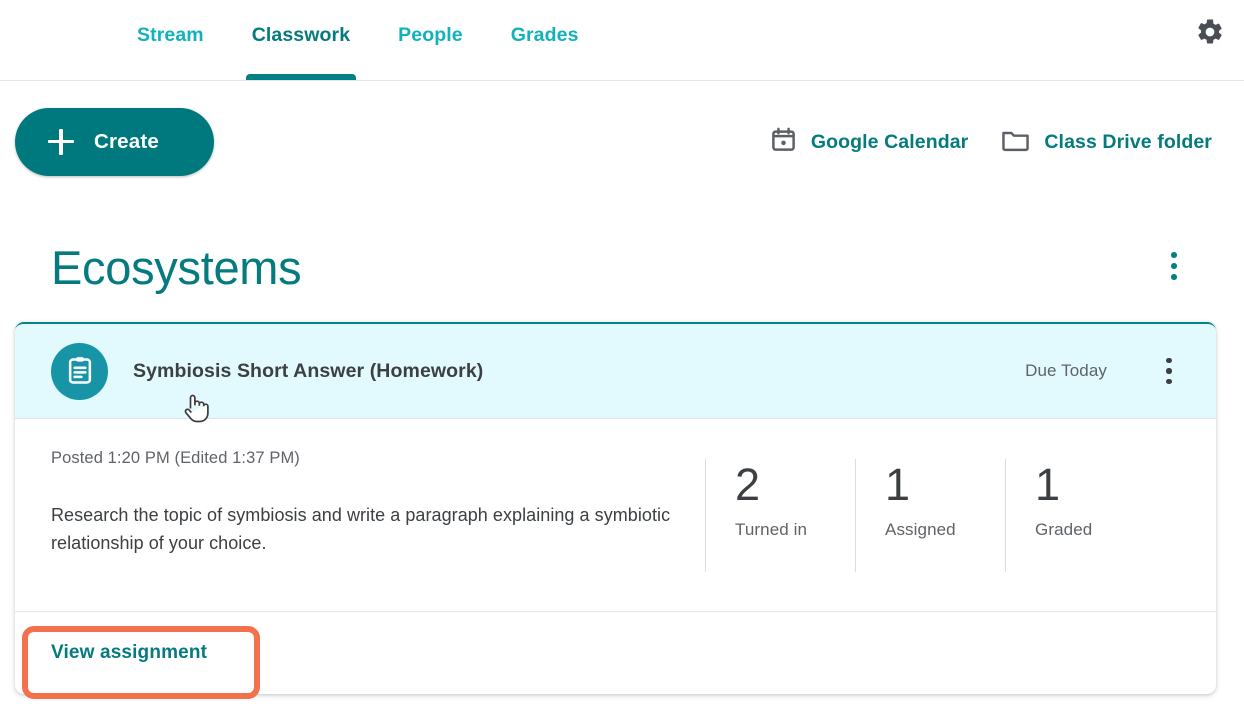 Image resolution: width=1244 pixels, height=728 pixels. What do you see at coordinates (79, 371) in the screenshot?
I see `assignment-clipboard-icon` at bounding box center [79, 371].